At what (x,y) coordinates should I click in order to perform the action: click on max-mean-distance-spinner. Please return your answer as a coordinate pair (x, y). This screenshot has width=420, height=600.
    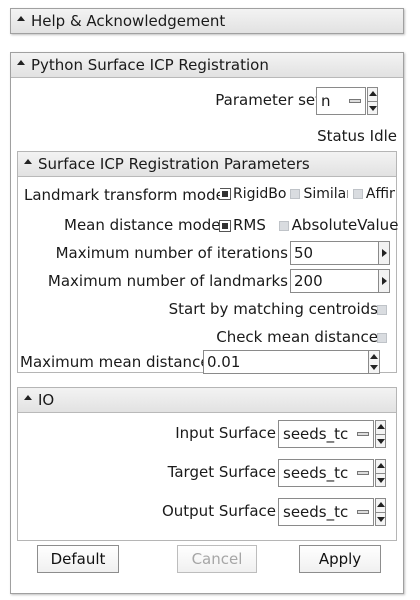
    Looking at the image, I should click on (374, 362).